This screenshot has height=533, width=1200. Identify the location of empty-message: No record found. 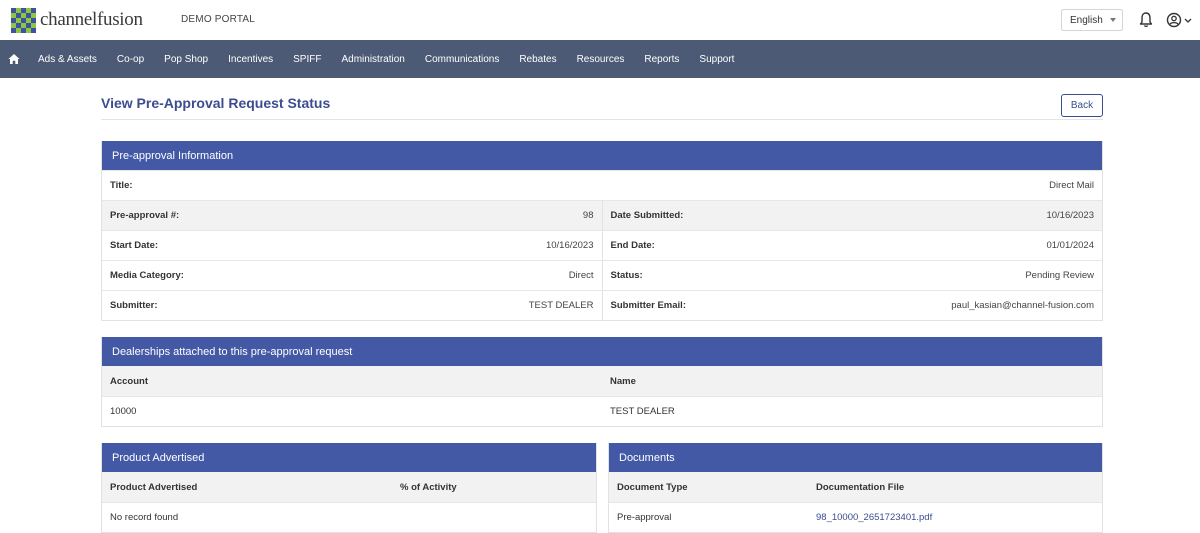
(144, 517).